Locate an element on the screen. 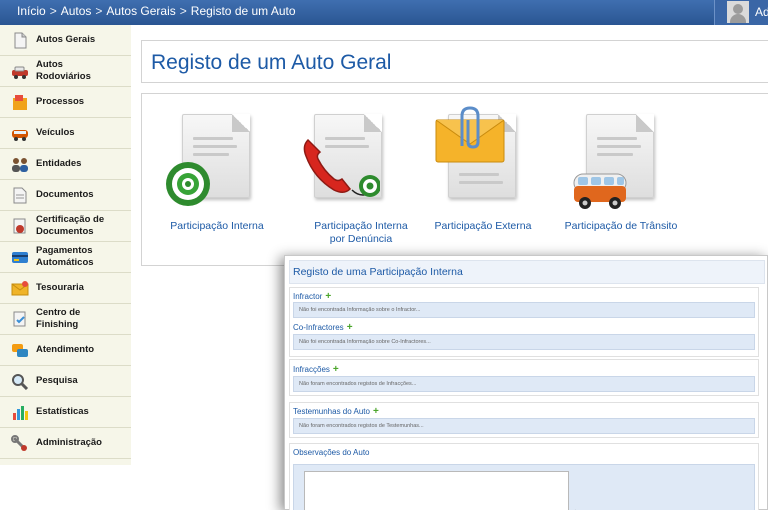  documents-icon is located at coordinates (20, 195).